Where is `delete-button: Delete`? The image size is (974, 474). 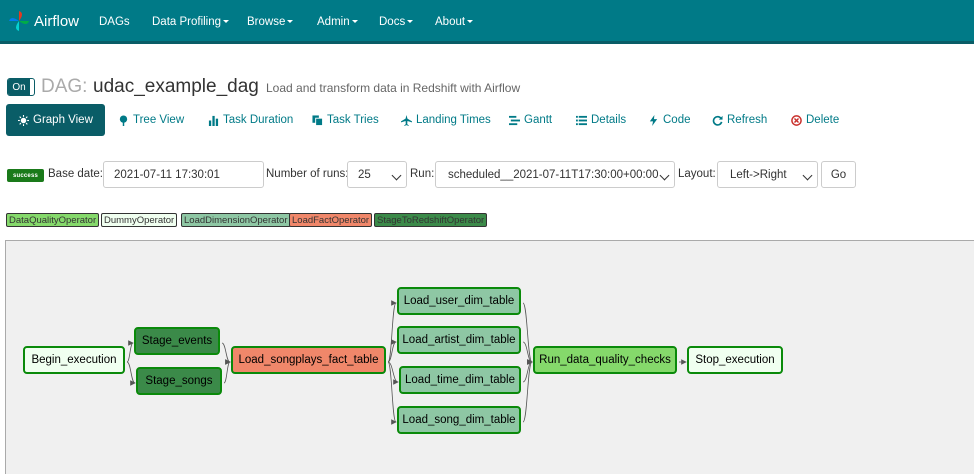
delete-button: Delete is located at coordinates (815, 120).